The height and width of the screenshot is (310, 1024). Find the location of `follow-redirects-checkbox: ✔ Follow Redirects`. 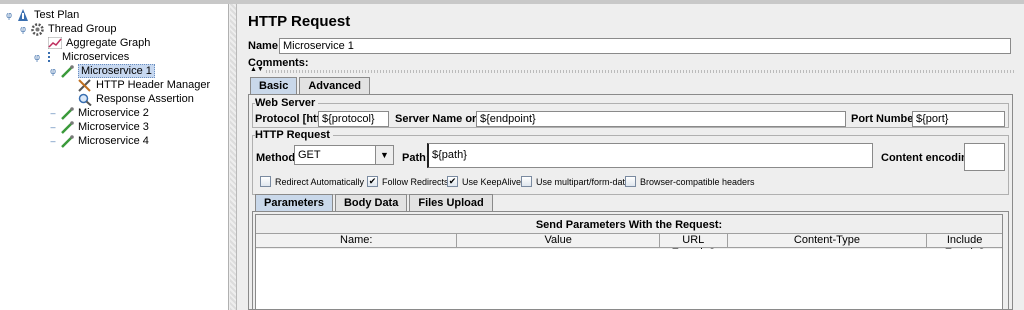

follow-redirects-checkbox: ✔ Follow Redirects is located at coordinates (408, 181).